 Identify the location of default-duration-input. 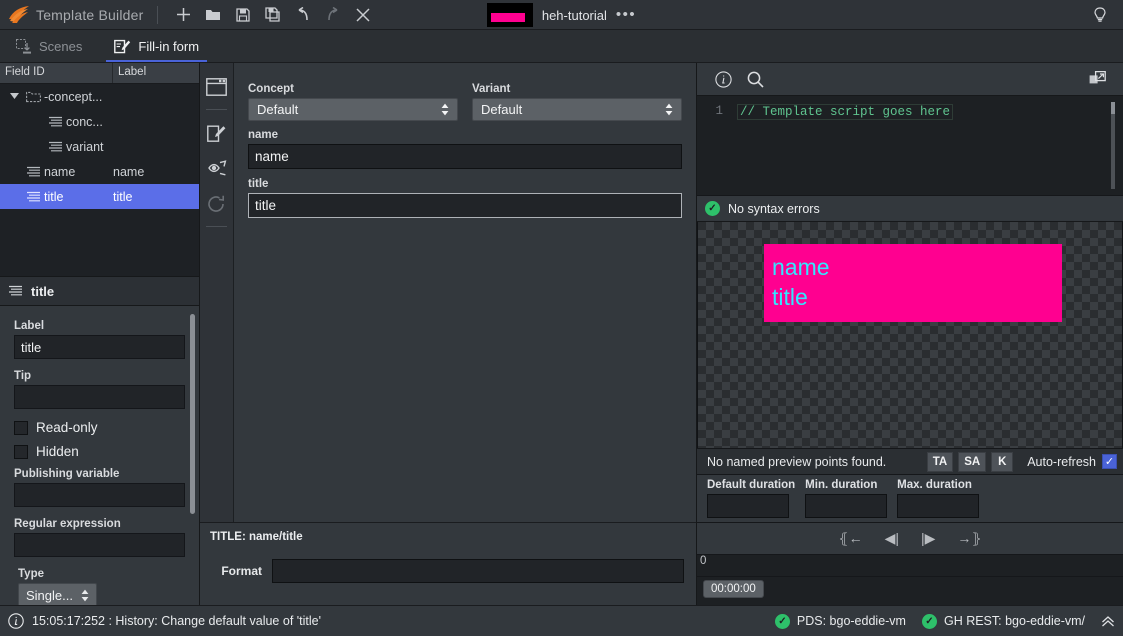
(748, 506).